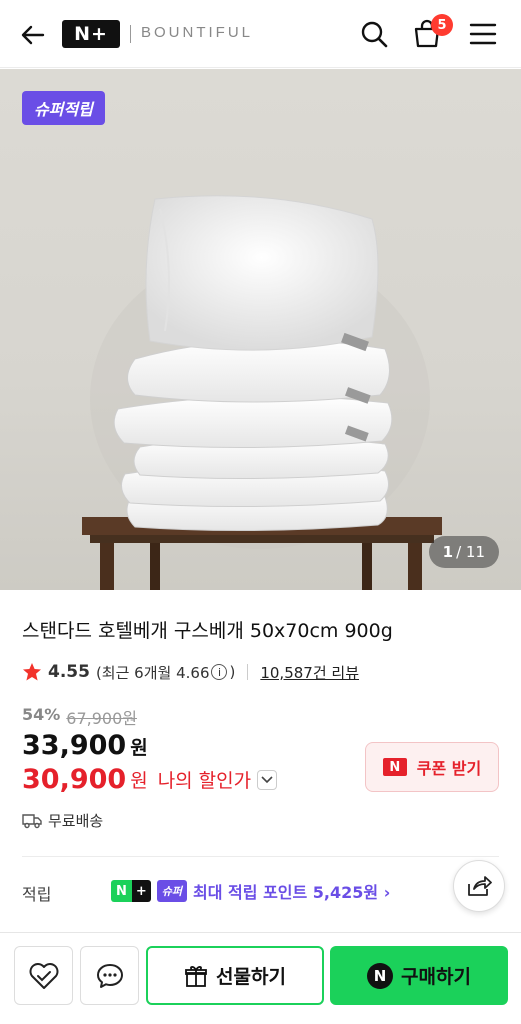 The width and height of the screenshot is (521, 1024). What do you see at coordinates (196, 976) in the screenshot?
I see `gift-icon` at bounding box center [196, 976].